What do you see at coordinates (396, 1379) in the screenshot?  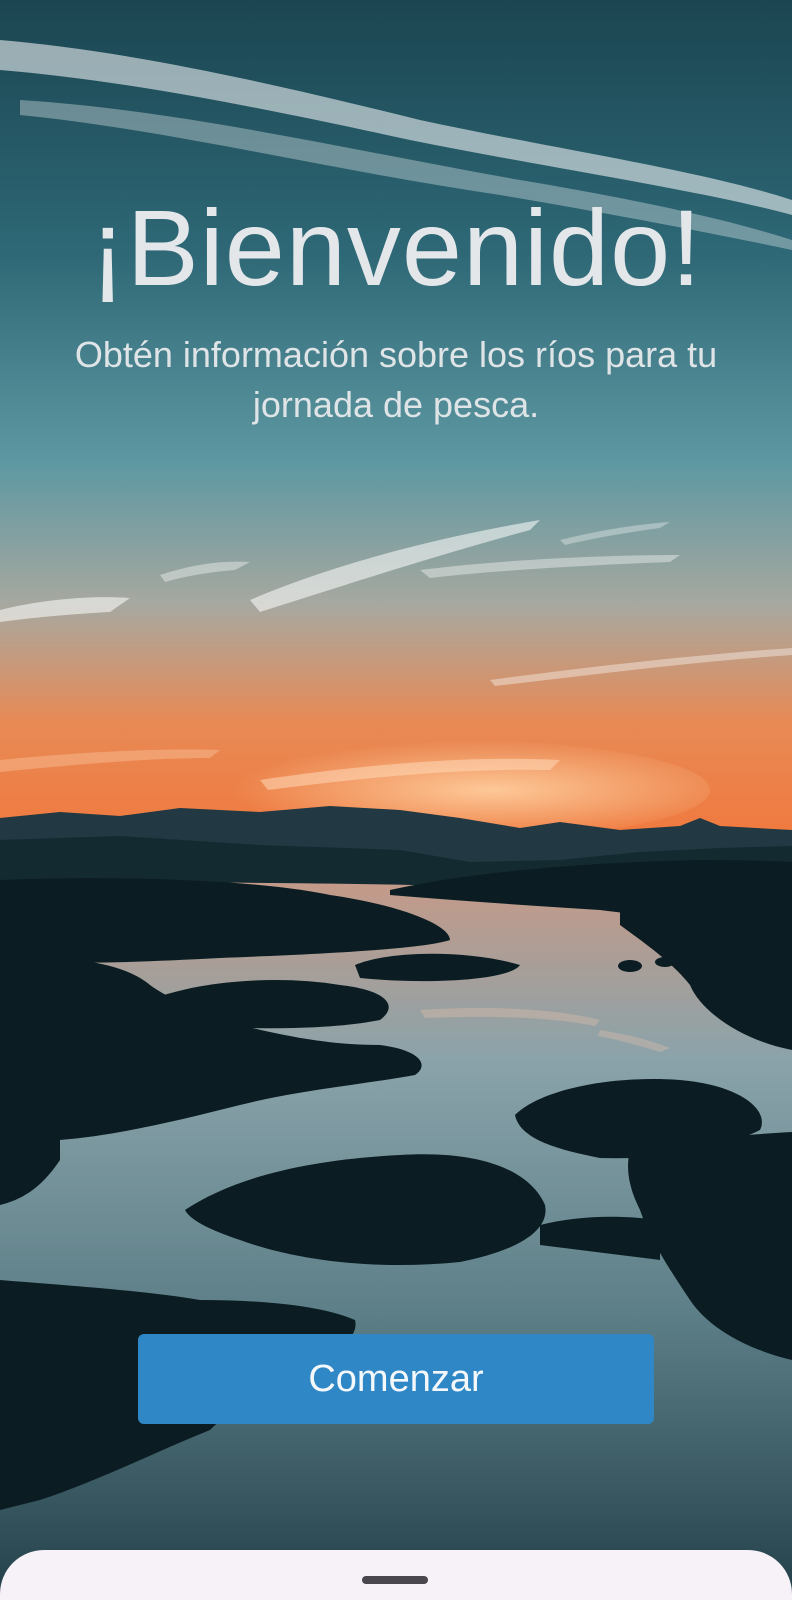 I see `start-button: Comenzar` at bounding box center [396, 1379].